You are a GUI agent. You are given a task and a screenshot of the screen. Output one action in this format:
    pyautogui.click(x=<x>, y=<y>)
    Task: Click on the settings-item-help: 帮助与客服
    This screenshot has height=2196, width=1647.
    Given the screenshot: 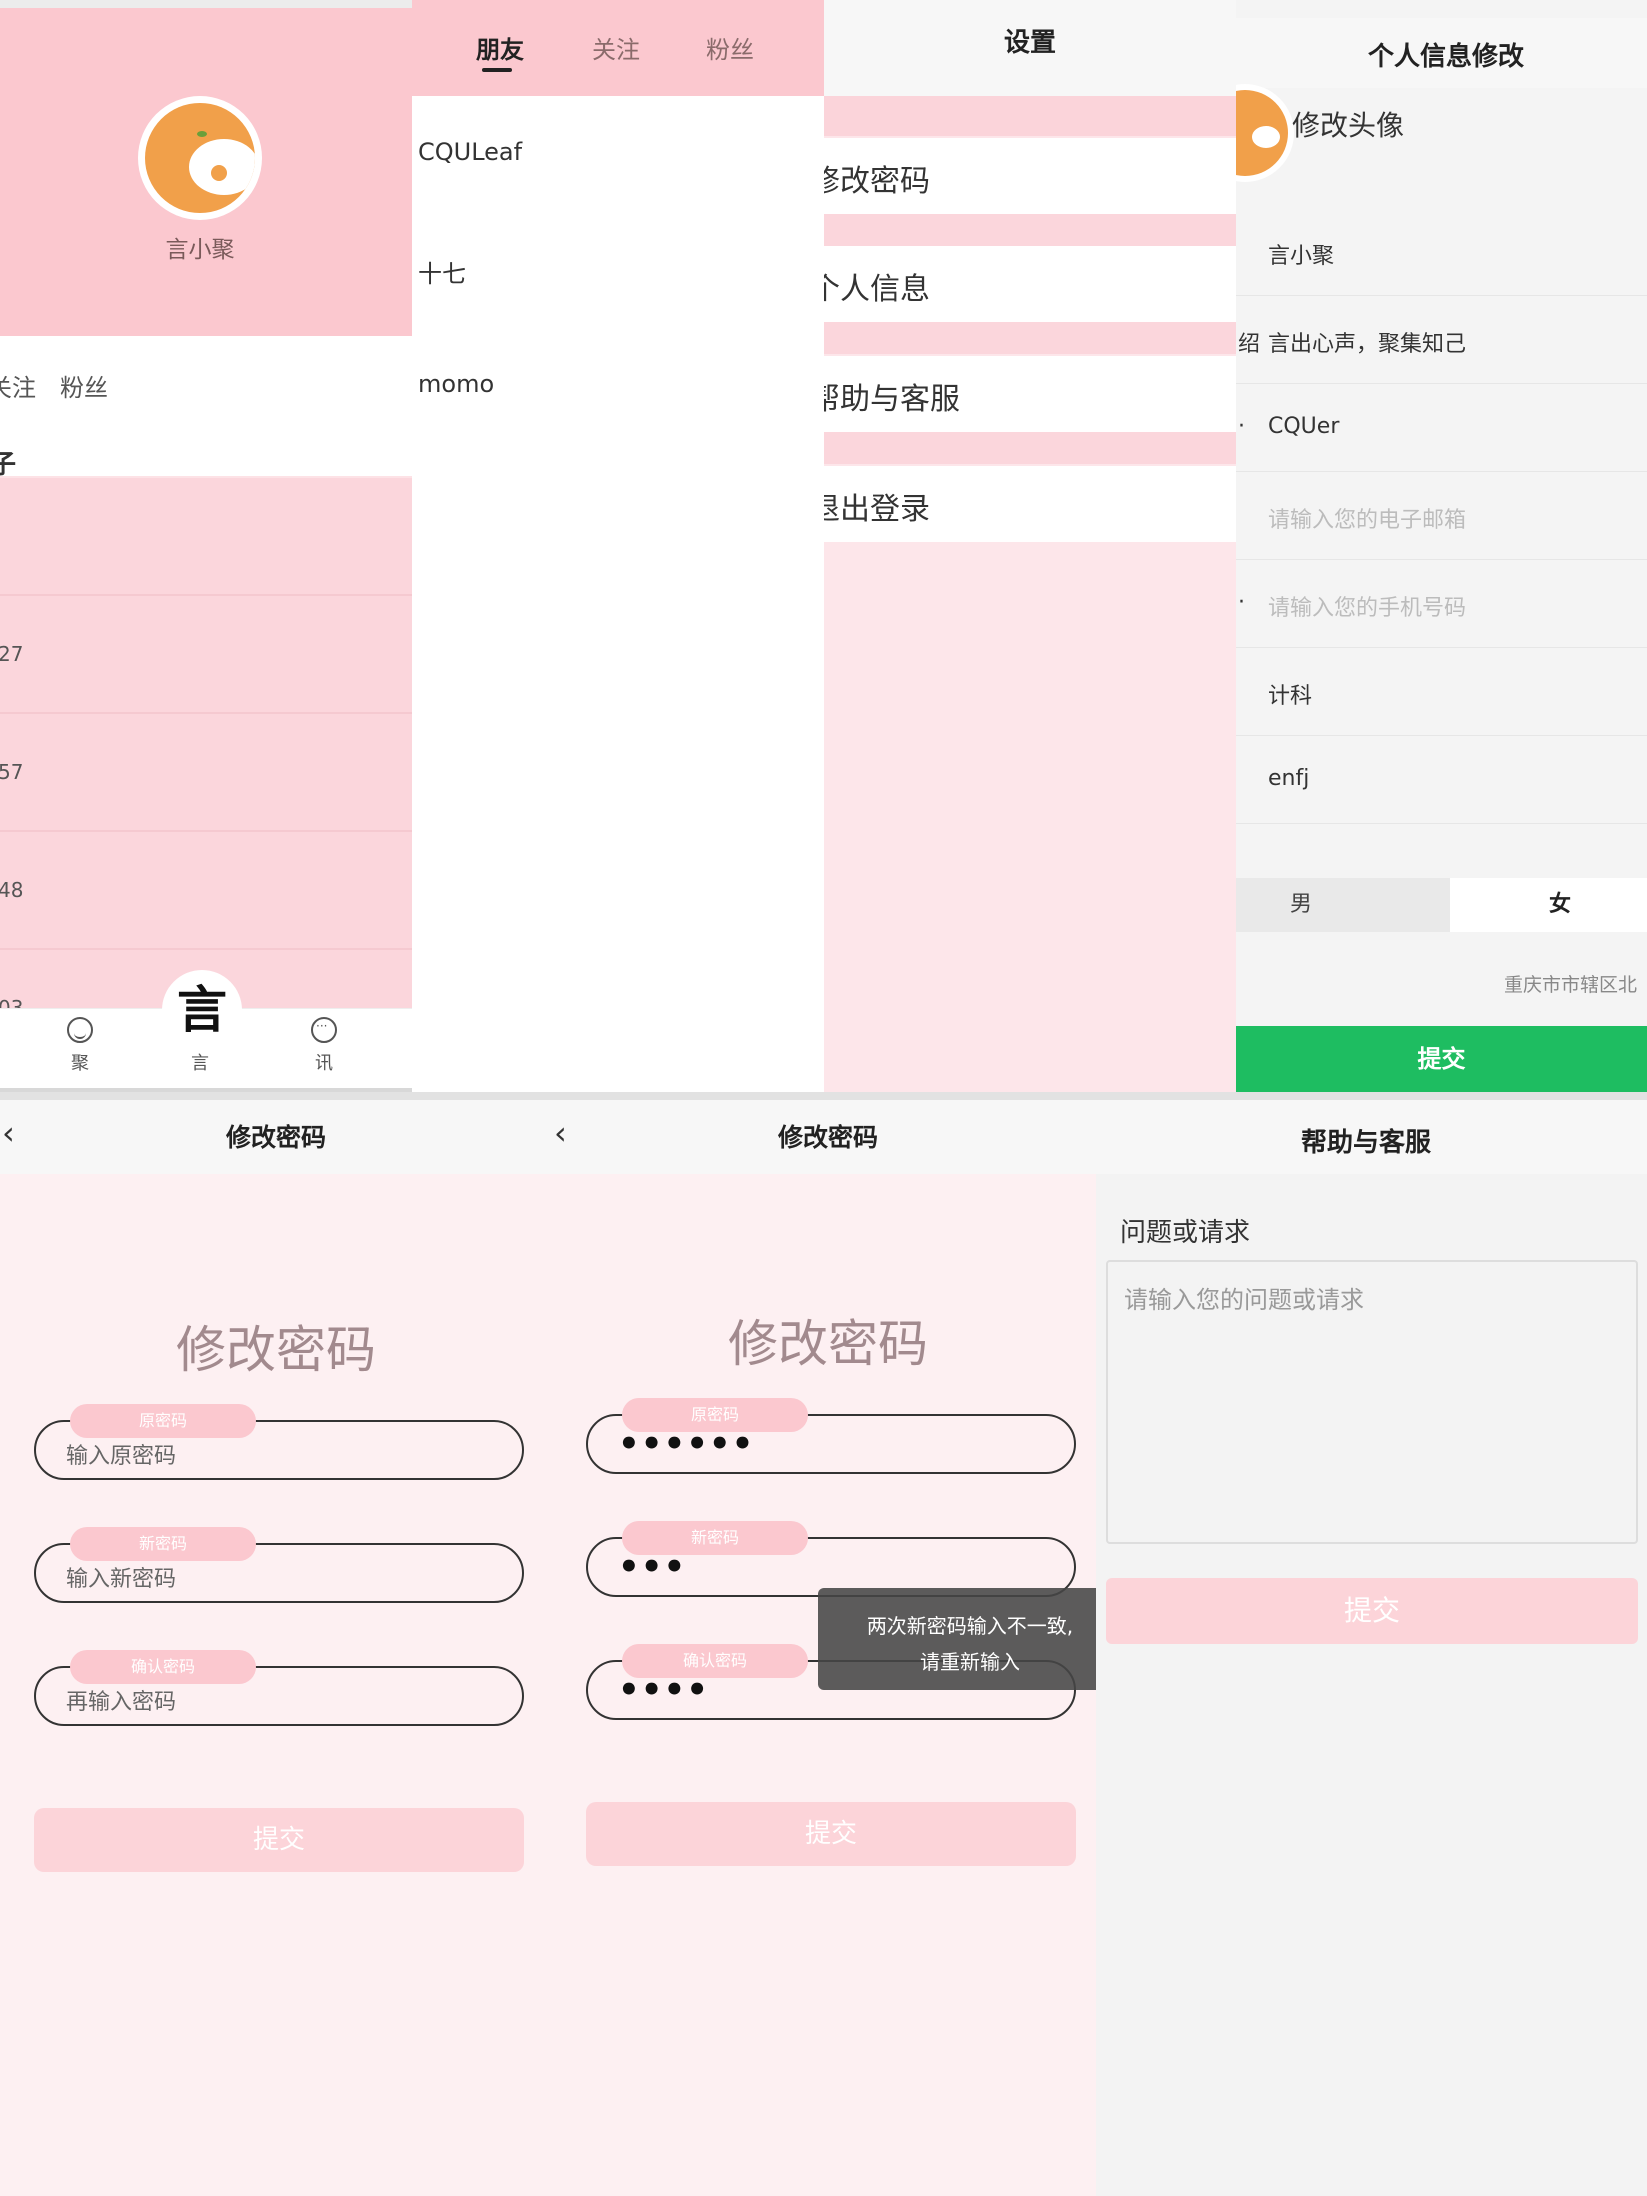 What is the action you would take?
    pyautogui.click(x=1030, y=394)
    